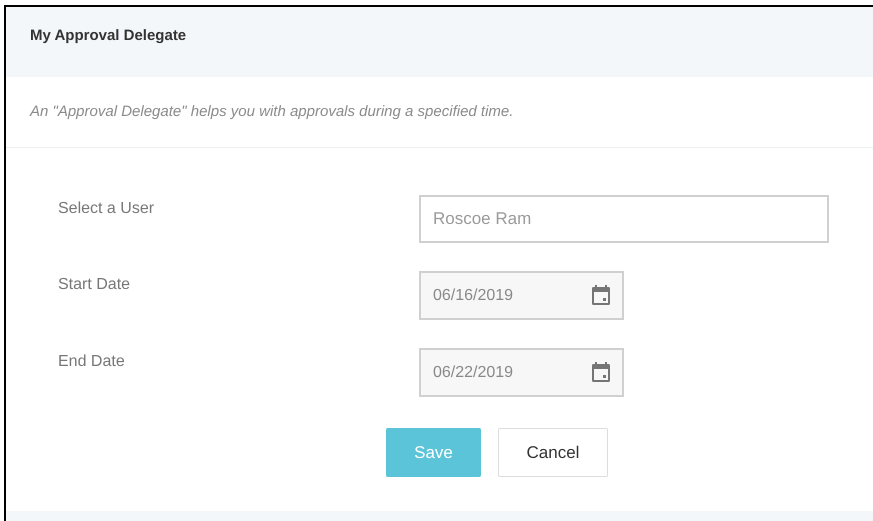  Describe the element at coordinates (624, 219) in the screenshot. I see `user-field: Roscoe Ram` at that location.